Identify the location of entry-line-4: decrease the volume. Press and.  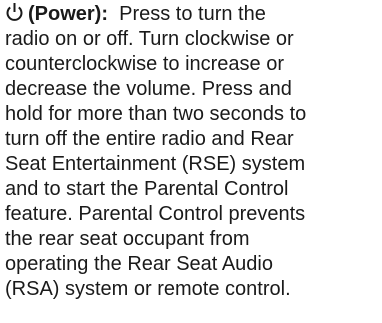
(148, 89).